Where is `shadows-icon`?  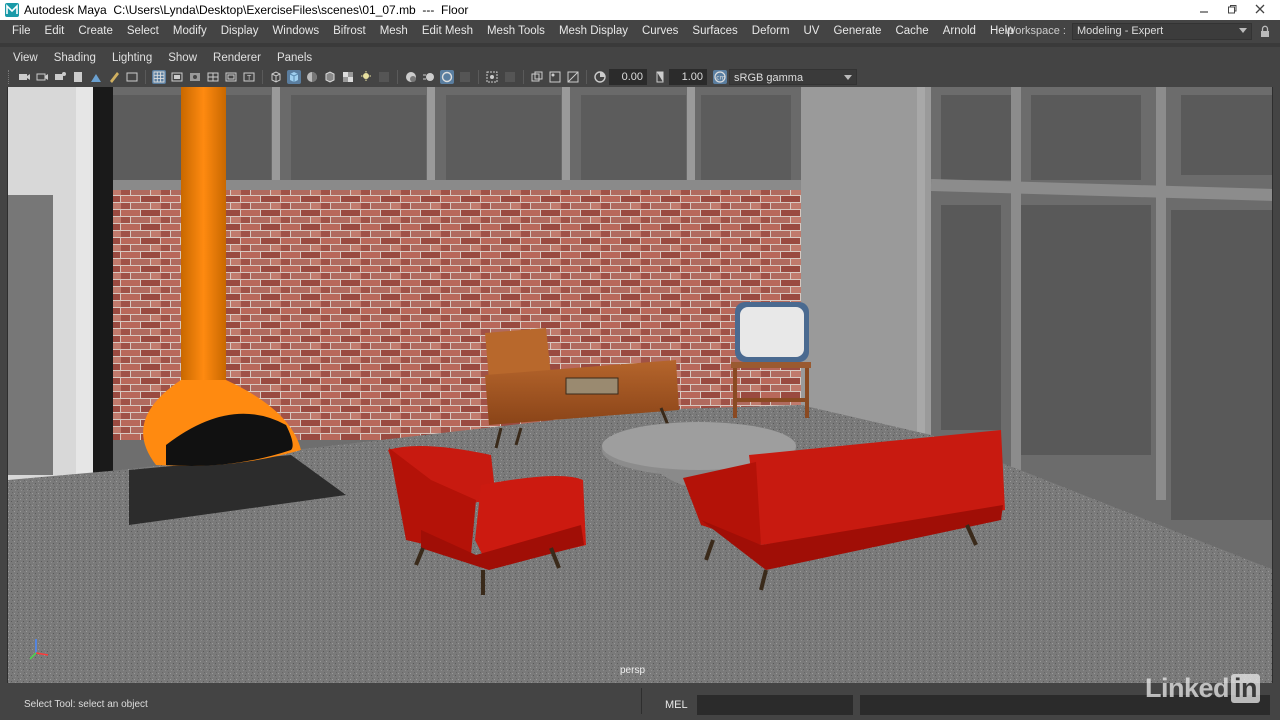 shadows-icon is located at coordinates (384, 77).